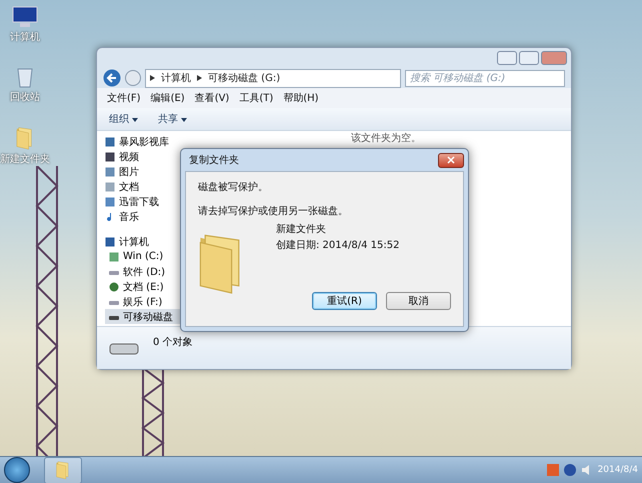 This screenshot has width=642, height=483. I want to click on close-button, so click(451, 160).